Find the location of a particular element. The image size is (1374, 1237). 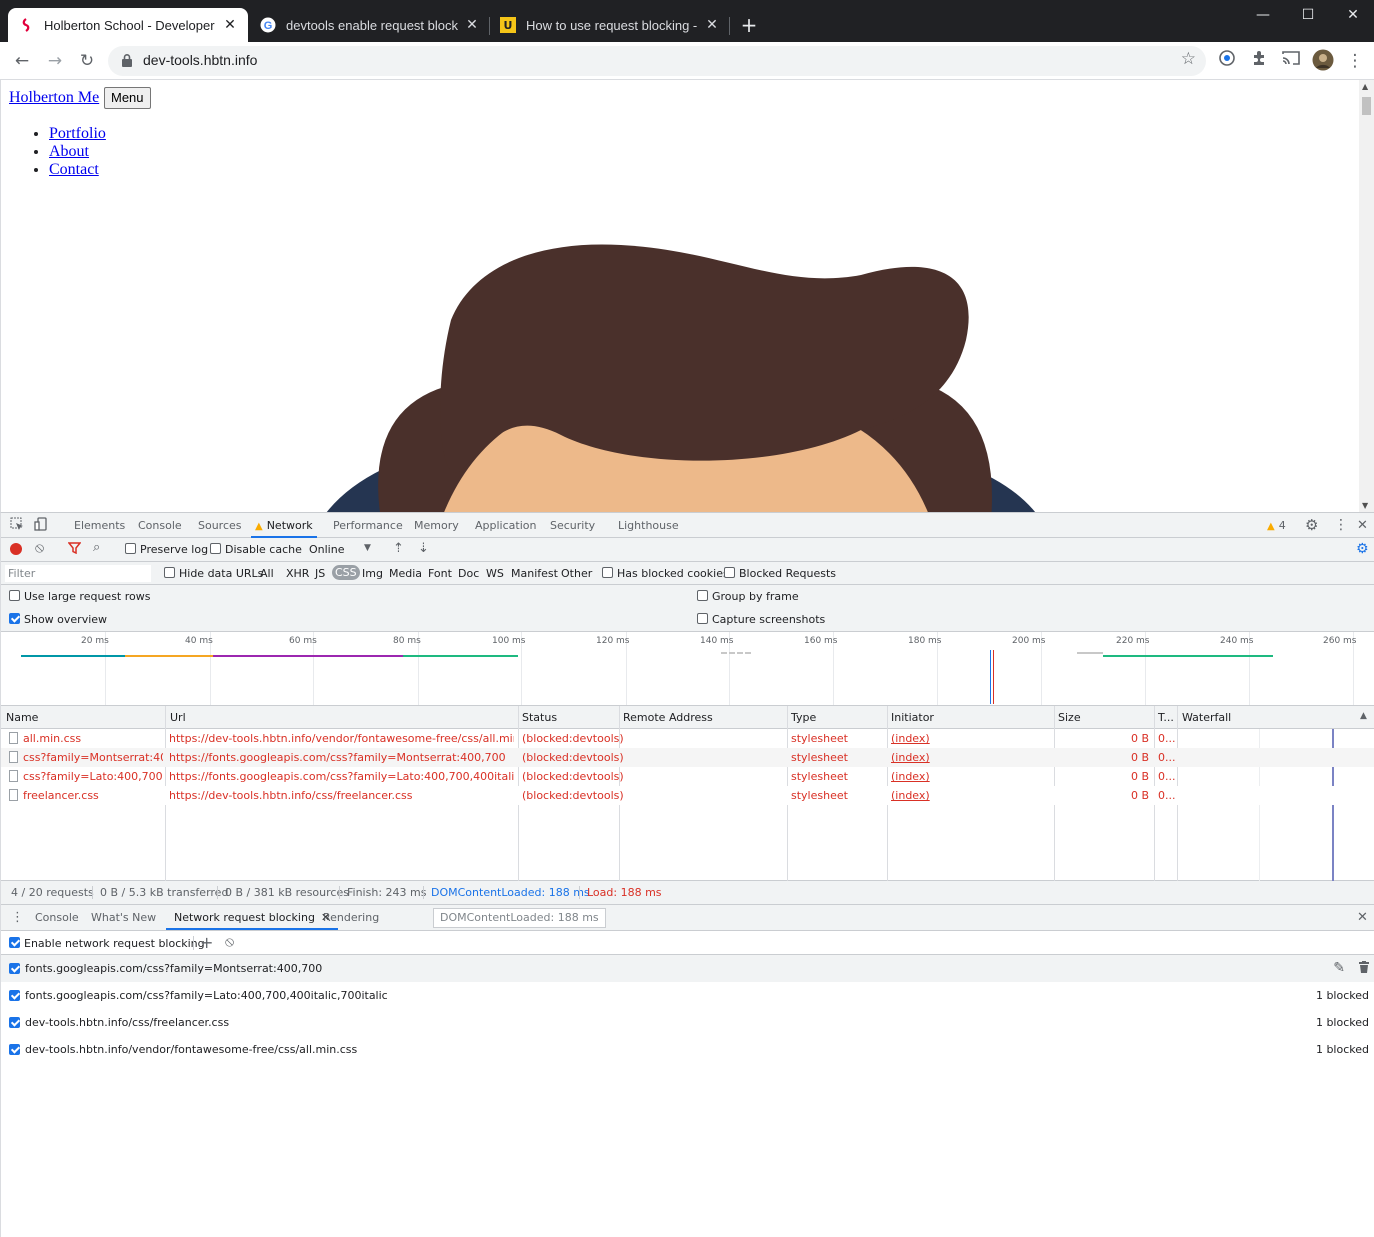

column-initiator: Initiator is located at coordinates (912, 717).